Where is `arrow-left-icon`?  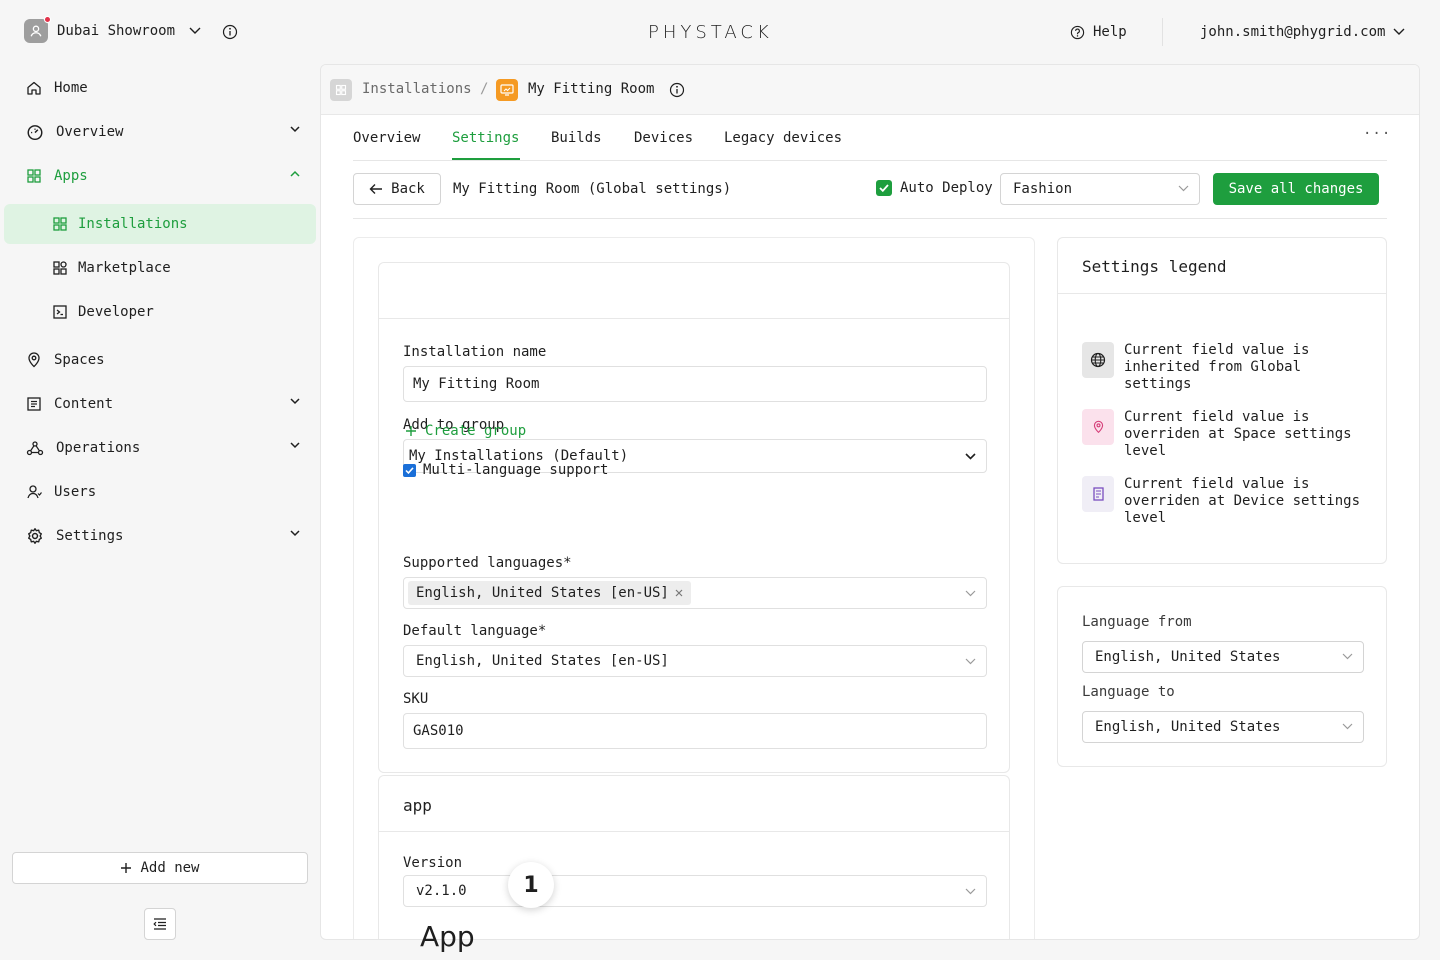 arrow-left-icon is located at coordinates (376, 189).